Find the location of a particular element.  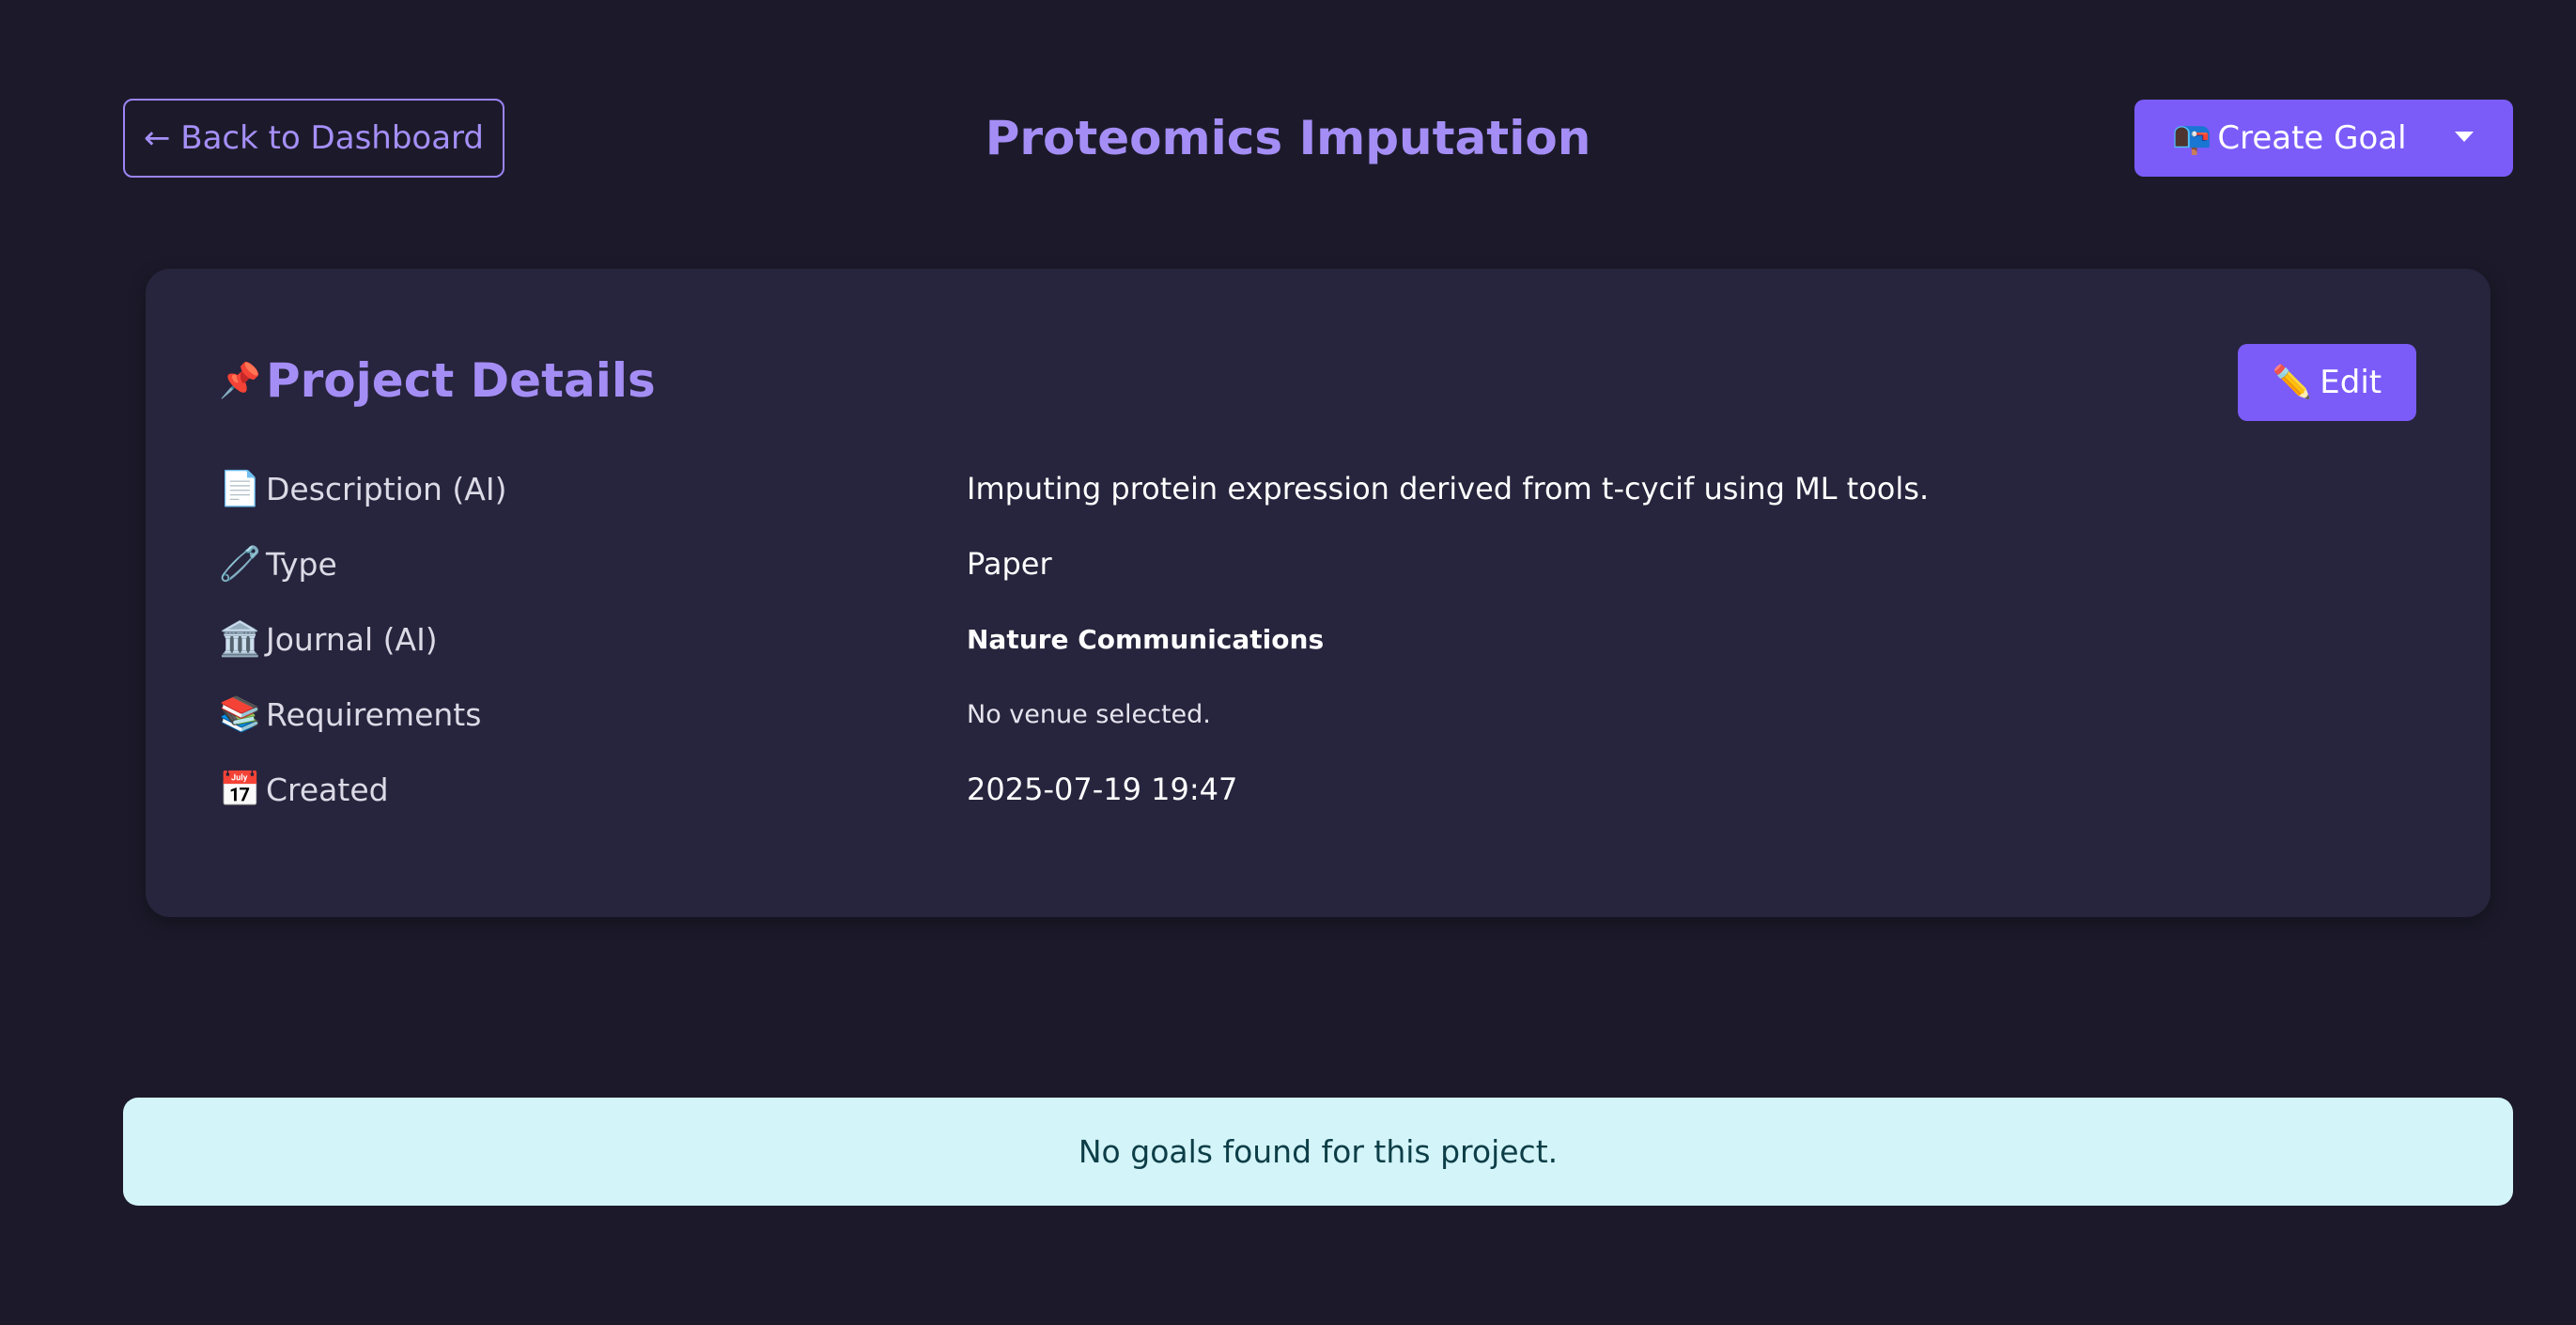

detail-label-text: Type is located at coordinates (301, 564).